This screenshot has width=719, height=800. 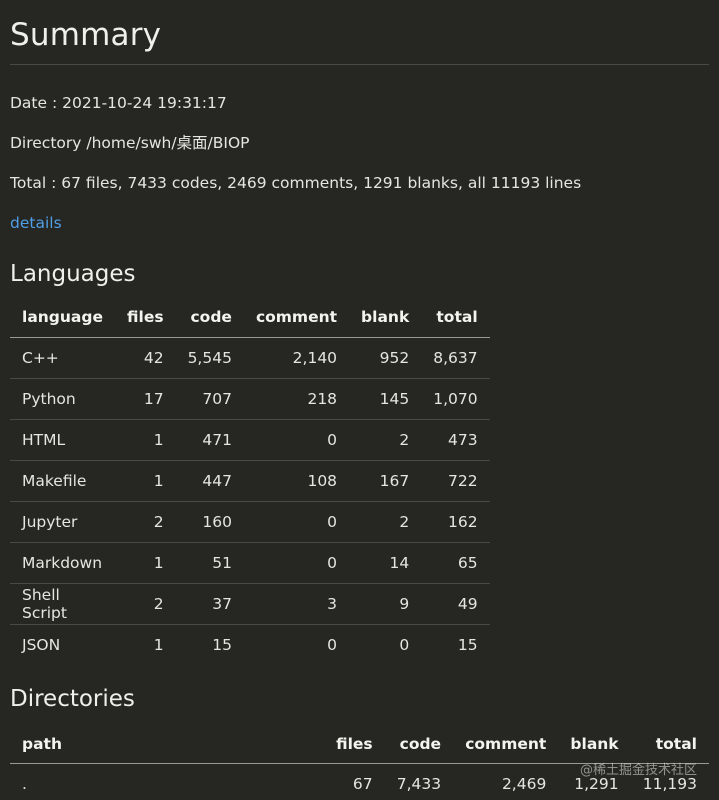 What do you see at coordinates (209, 563) in the screenshot?
I see `cell-code: 51` at bounding box center [209, 563].